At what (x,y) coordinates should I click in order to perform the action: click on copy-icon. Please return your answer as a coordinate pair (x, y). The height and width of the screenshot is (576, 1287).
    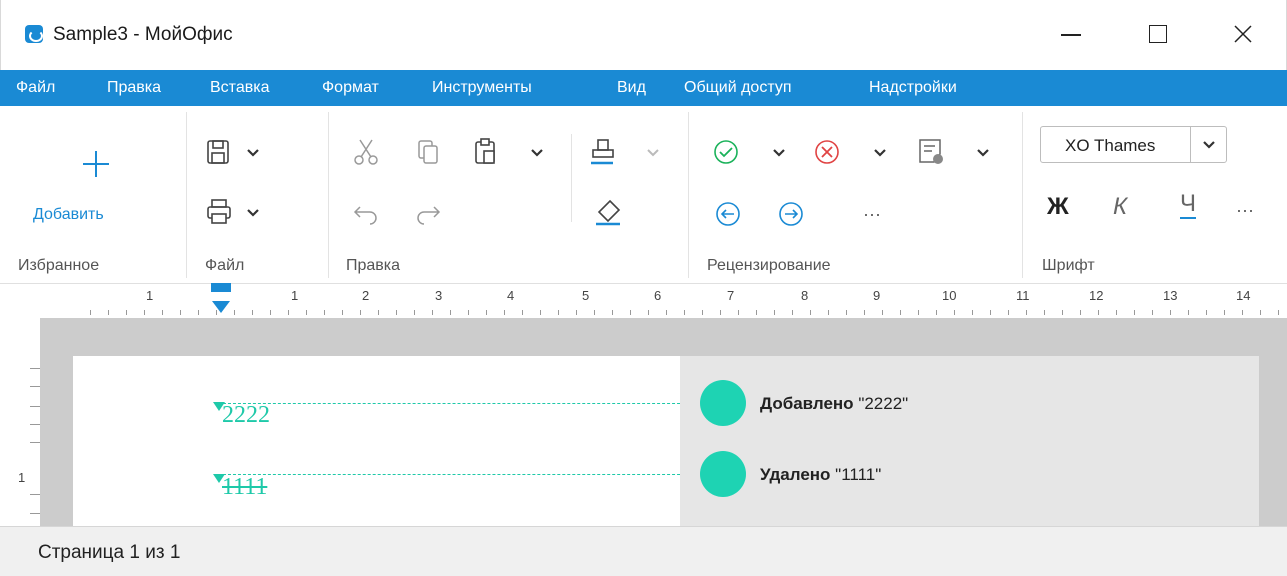
    Looking at the image, I should click on (428, 152).